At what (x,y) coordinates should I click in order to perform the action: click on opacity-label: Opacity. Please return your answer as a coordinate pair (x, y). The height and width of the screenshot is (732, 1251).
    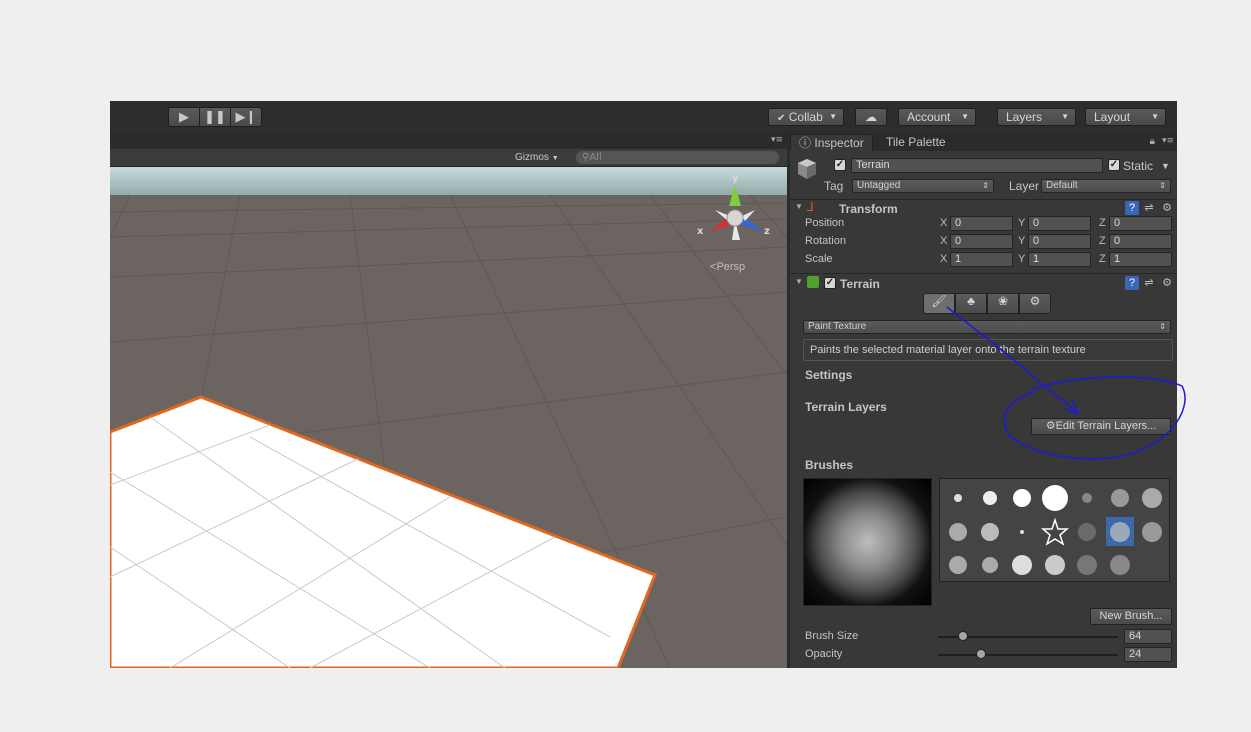
    Looking at the image, I should click on (824, 654).